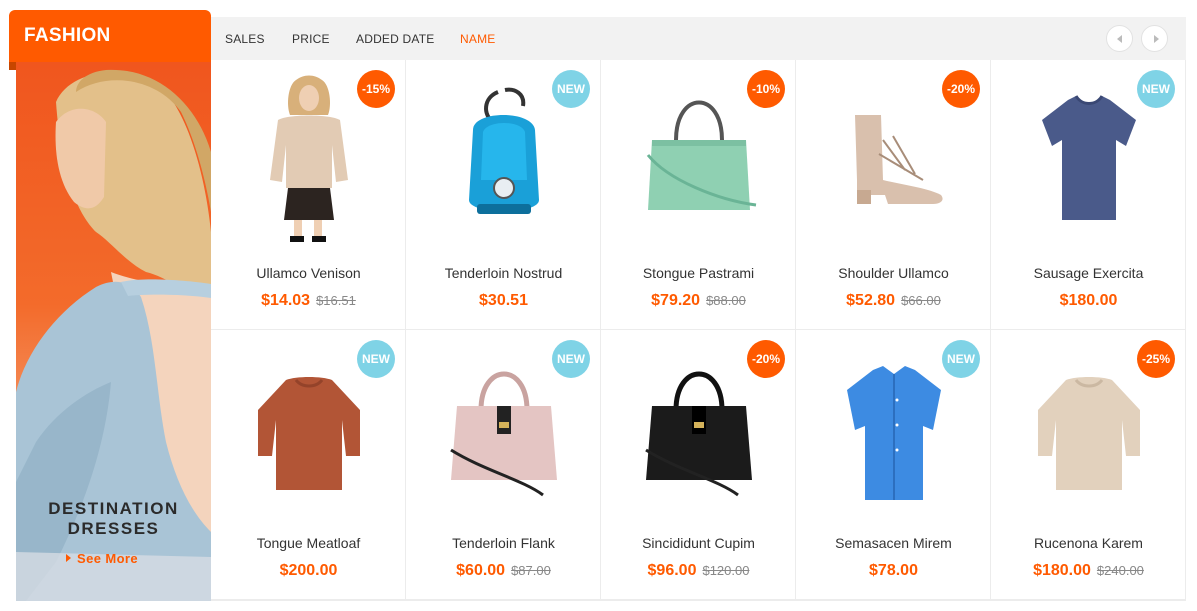  I want to click on old-price: $16.51, so click(336, 300).